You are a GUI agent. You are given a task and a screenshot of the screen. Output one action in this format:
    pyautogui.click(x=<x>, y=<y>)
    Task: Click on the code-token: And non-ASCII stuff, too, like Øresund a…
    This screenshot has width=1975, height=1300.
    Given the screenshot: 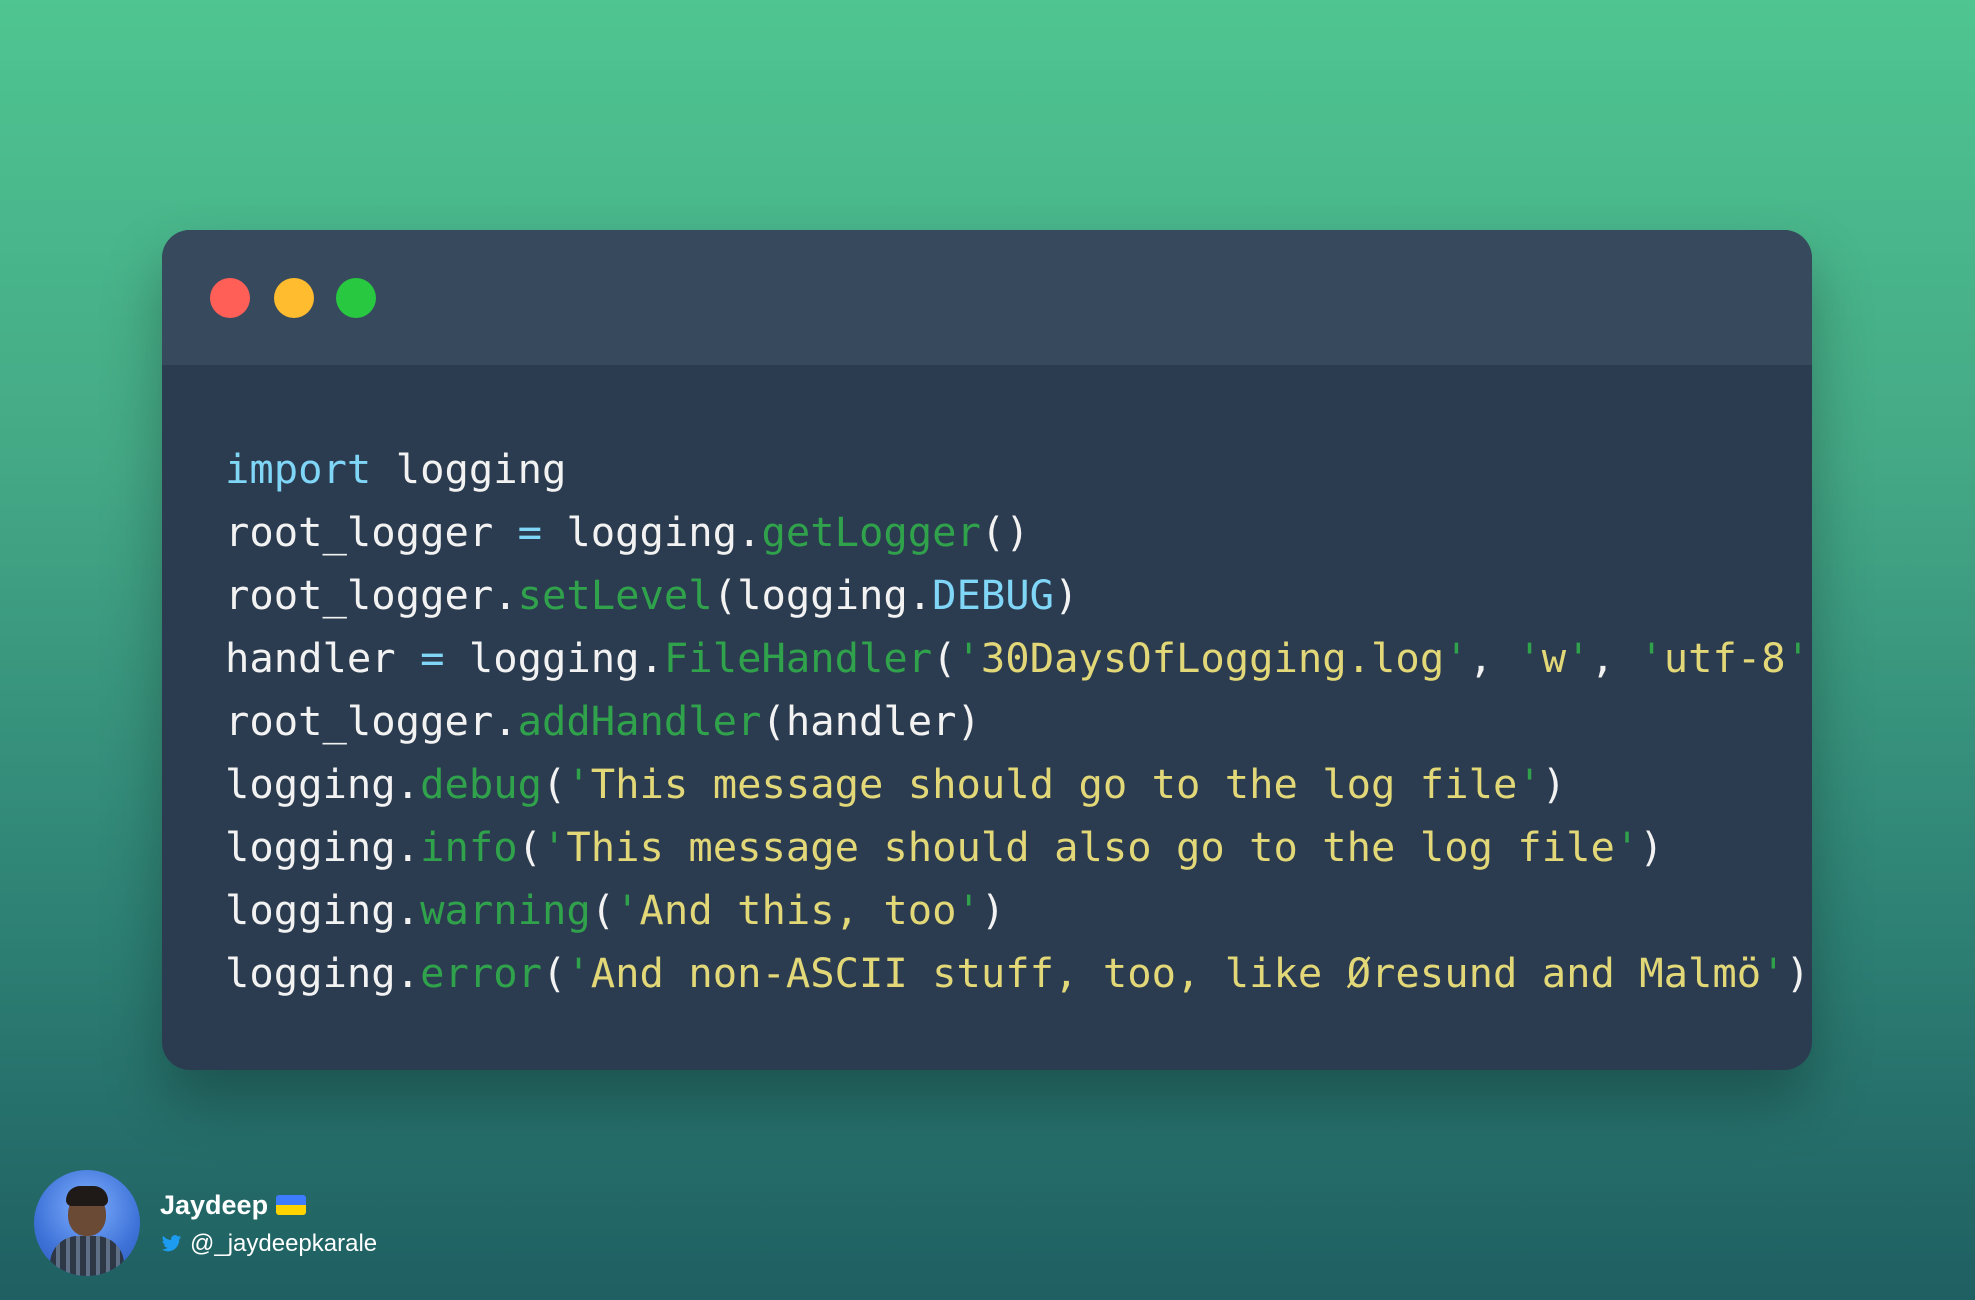 What is the action you would take?
    pyautogui.click(x=1176, y=973)
    